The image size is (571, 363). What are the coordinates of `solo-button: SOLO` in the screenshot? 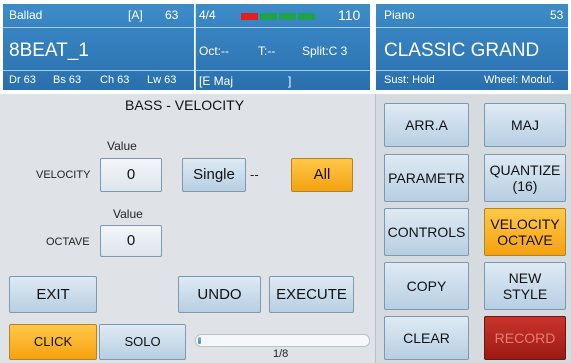 It's located at (142, 342).